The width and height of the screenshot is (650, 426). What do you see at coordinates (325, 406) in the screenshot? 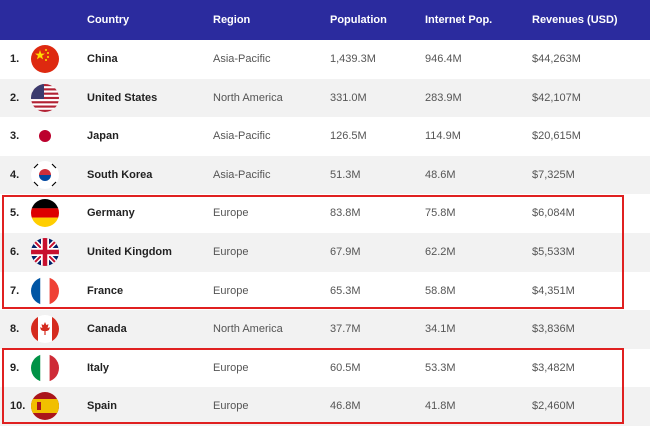
I see `table-row: 10. Spain Europe 46.8M 41.8M $2,460M` at bounding box center [325, 406].